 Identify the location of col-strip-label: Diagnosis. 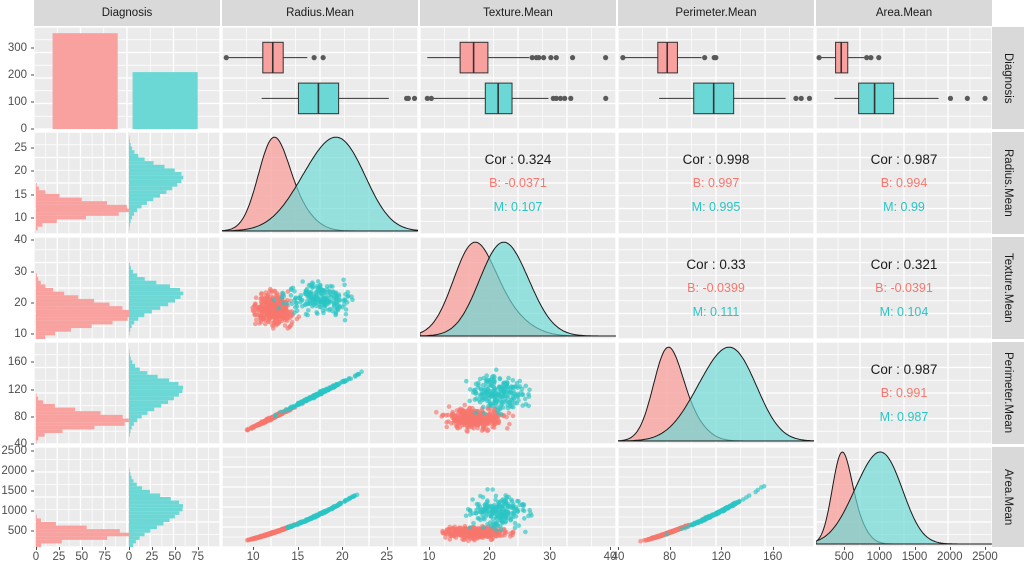
(127, 13).